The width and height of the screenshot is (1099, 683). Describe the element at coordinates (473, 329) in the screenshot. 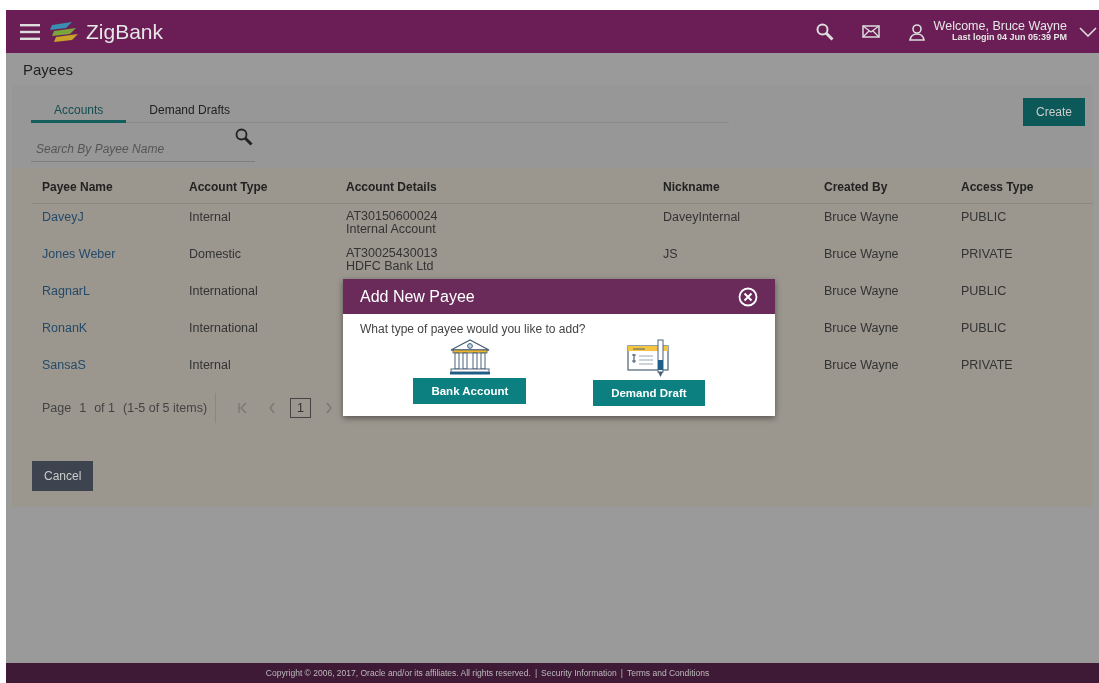

I see `dialog-question: What type of payee would you like to add?` at that location.